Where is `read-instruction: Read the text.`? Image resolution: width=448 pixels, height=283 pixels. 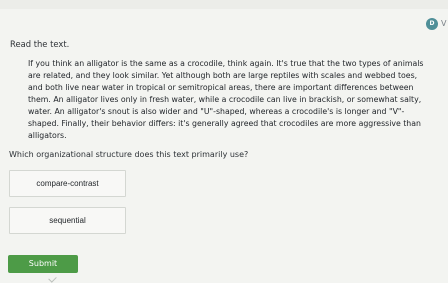
read-instruction: Read the text. is located at coordinates (40, 44).